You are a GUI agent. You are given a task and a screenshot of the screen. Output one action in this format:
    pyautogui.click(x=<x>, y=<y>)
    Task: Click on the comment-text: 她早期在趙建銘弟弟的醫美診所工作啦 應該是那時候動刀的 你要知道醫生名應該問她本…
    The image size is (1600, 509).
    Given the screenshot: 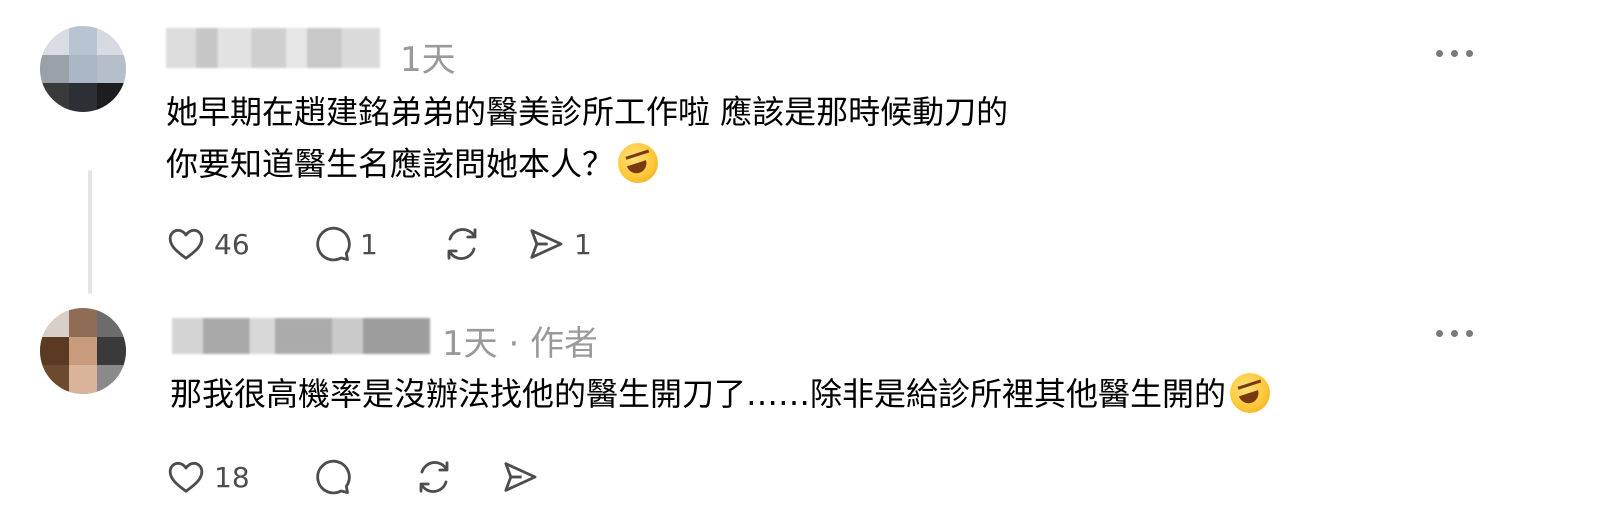 What is the action you would take?
    pyautogui.click(x=587, y=138)
    